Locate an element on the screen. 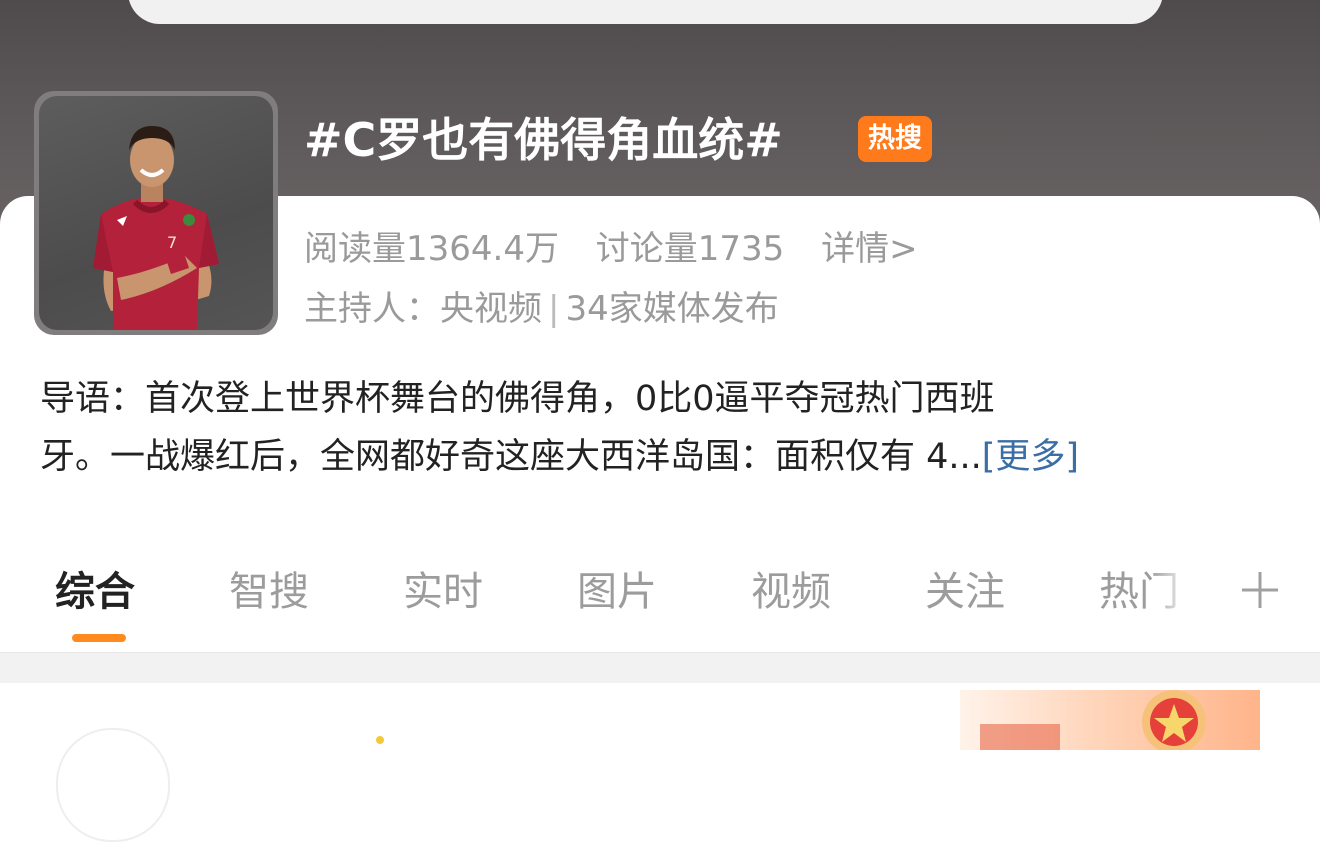 The width and height of the screenshot is (1320, 842). player-photo: 7 is located at coordinates (156, 228).